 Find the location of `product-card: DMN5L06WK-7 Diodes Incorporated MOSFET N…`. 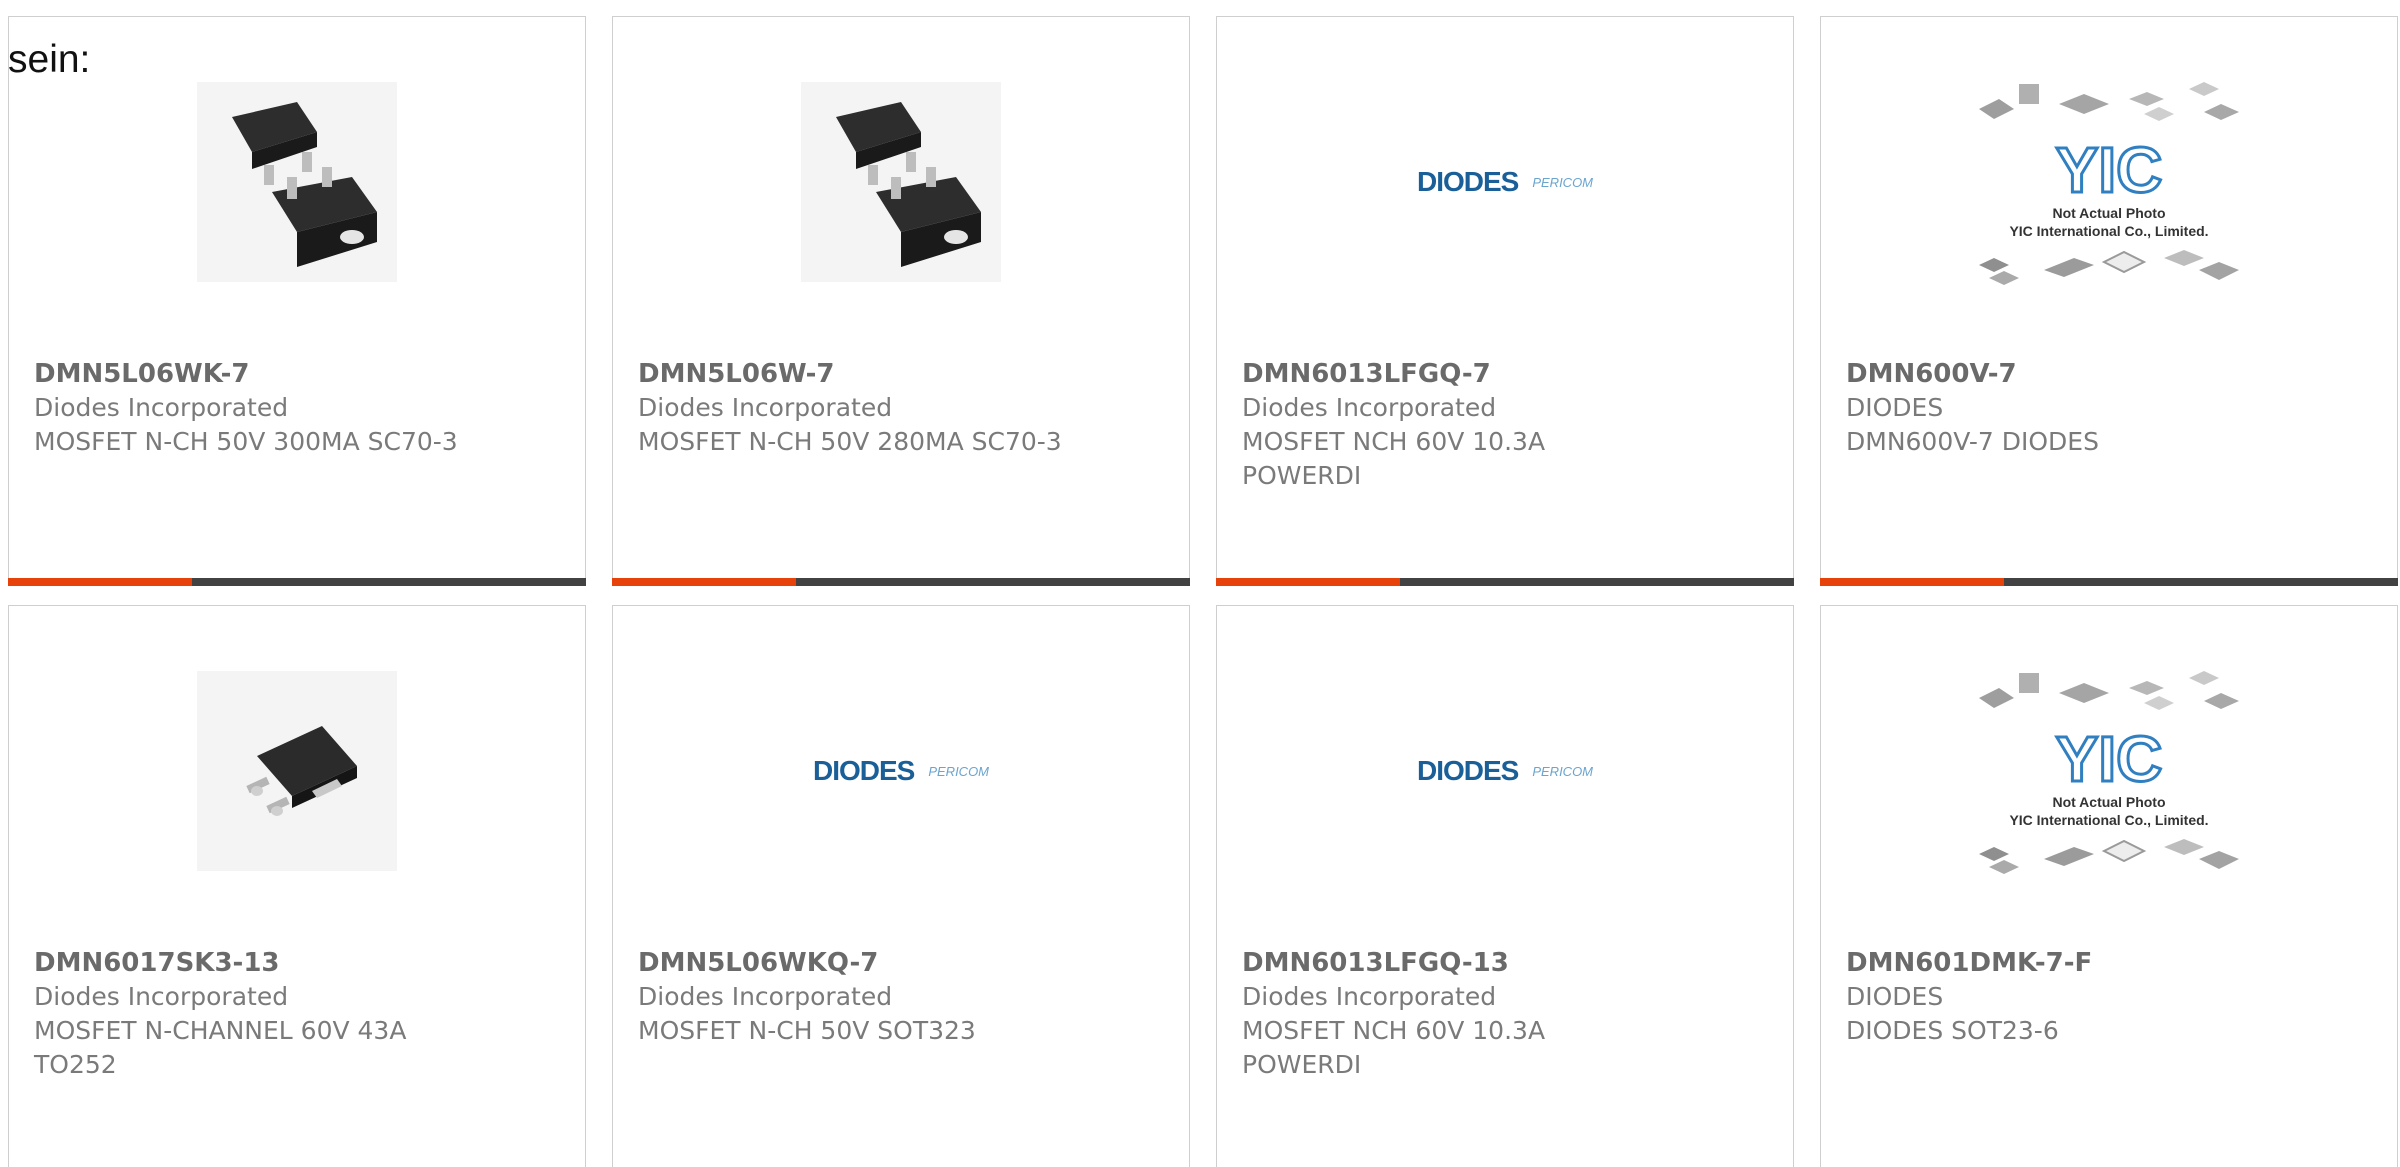

product-card: DMN5L06WK-7 Diodes Incorporated MOSFET N… is located at coordinates (297, 301).